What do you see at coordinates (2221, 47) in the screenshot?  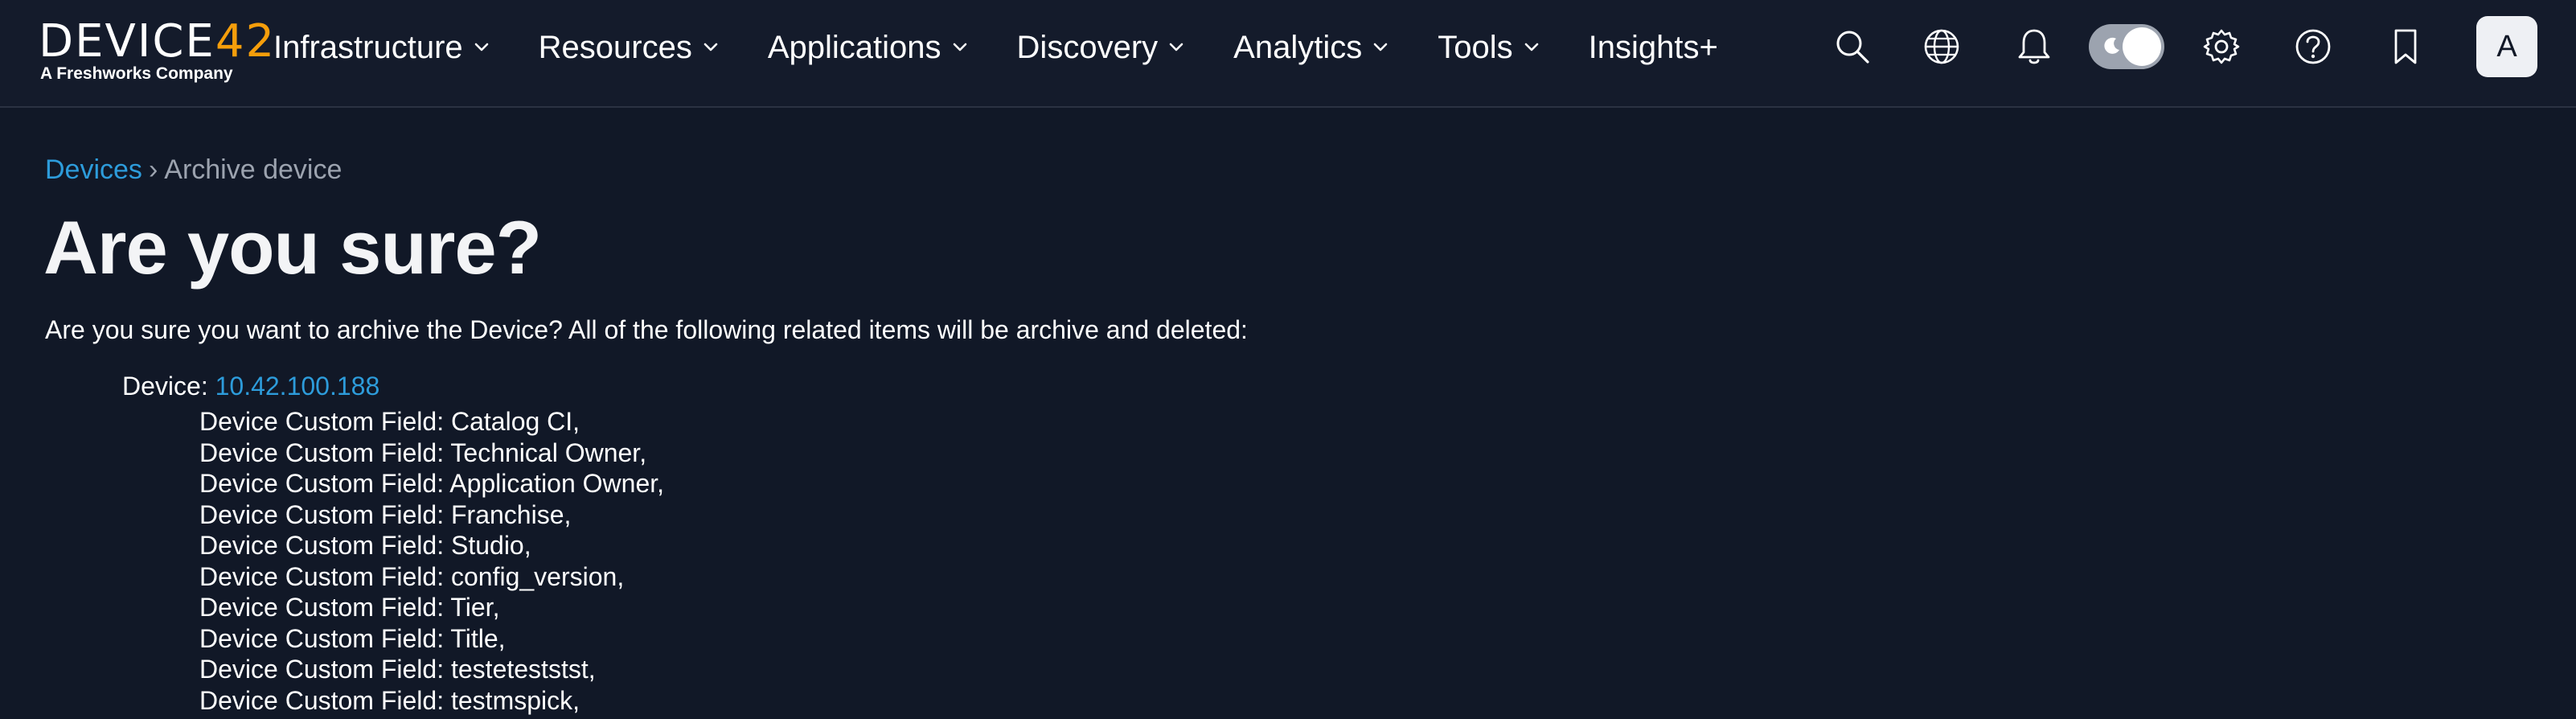 I see `gear-icon` at bounding box center [2221, 47].